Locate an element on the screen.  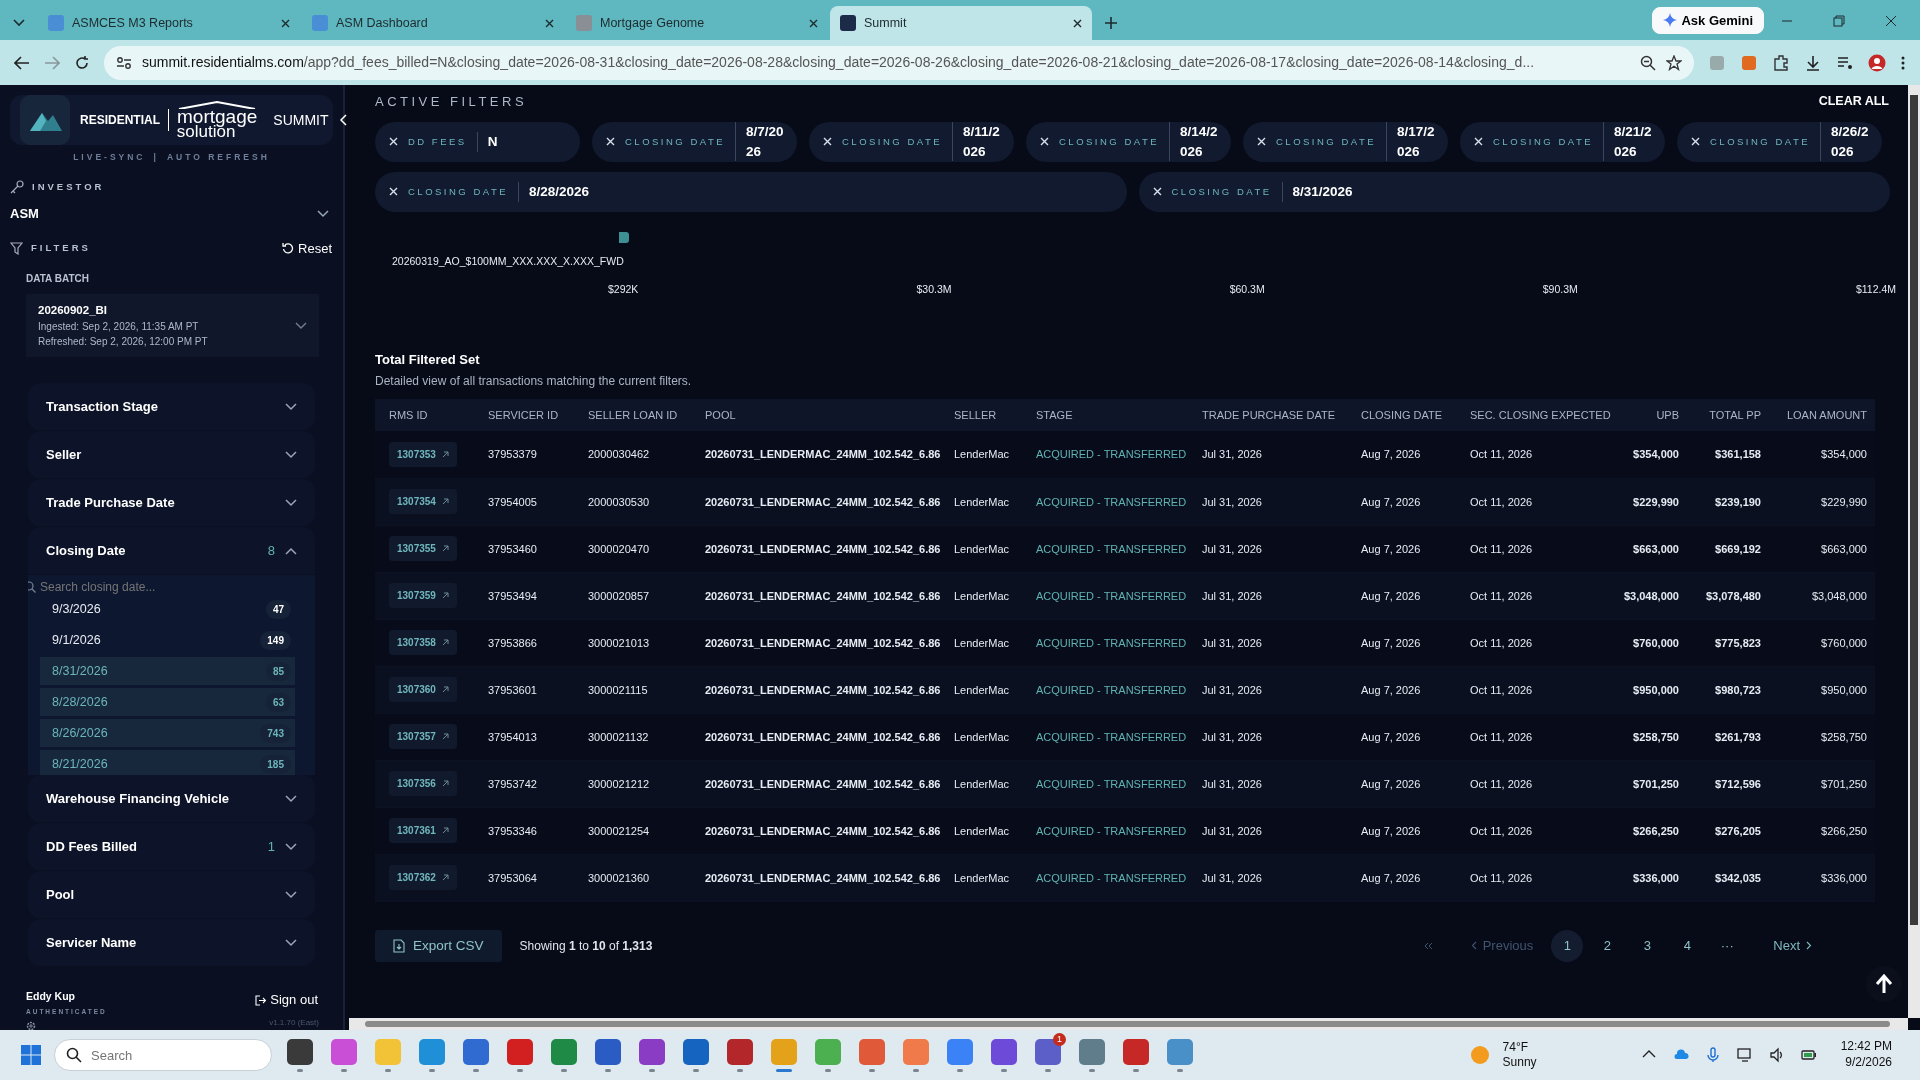
vertical-scrollbar is located at coordinates (1914, 551).